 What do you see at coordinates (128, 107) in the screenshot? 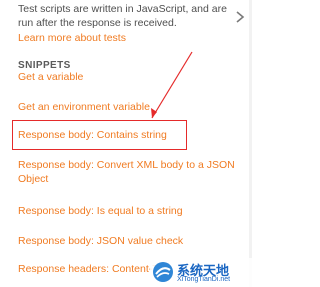
I see `snippet-get-environment-variable: Get an environment variable` at bounding box center [128, 107].